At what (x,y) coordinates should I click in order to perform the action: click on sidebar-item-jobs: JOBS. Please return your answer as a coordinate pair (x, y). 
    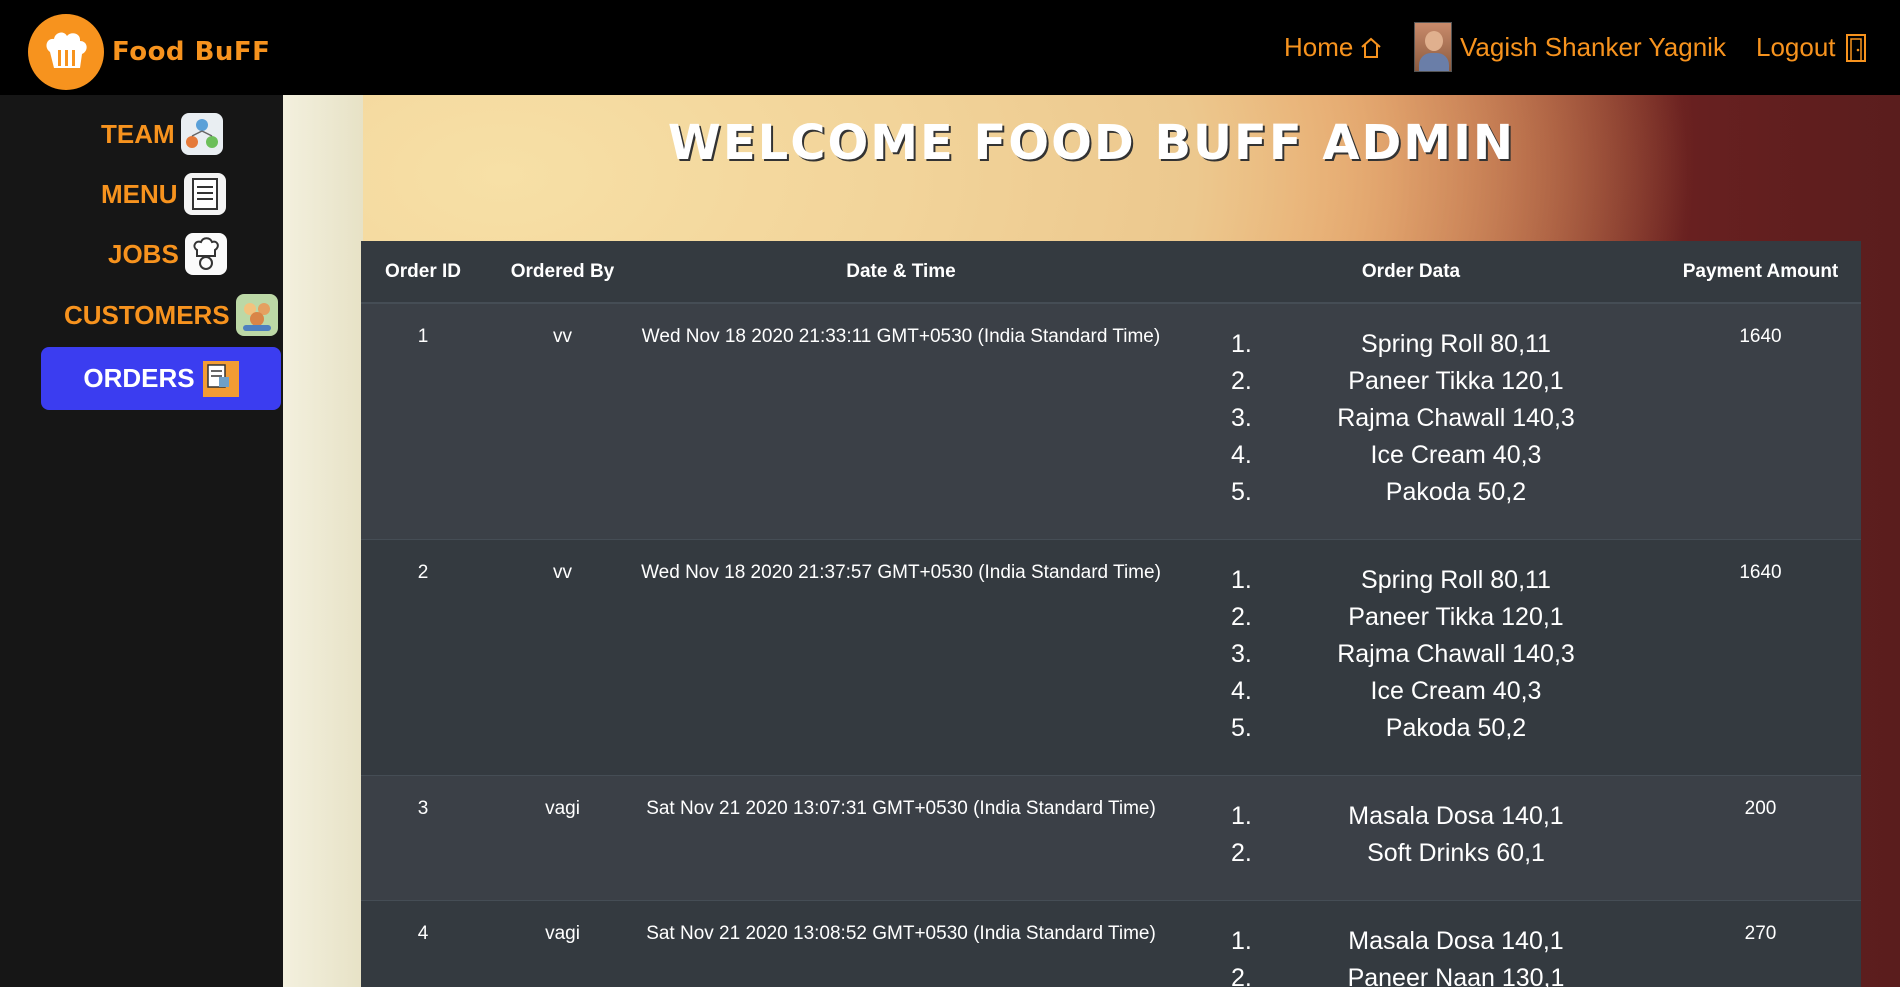
    Looking at the image, I should click on (167, 254).